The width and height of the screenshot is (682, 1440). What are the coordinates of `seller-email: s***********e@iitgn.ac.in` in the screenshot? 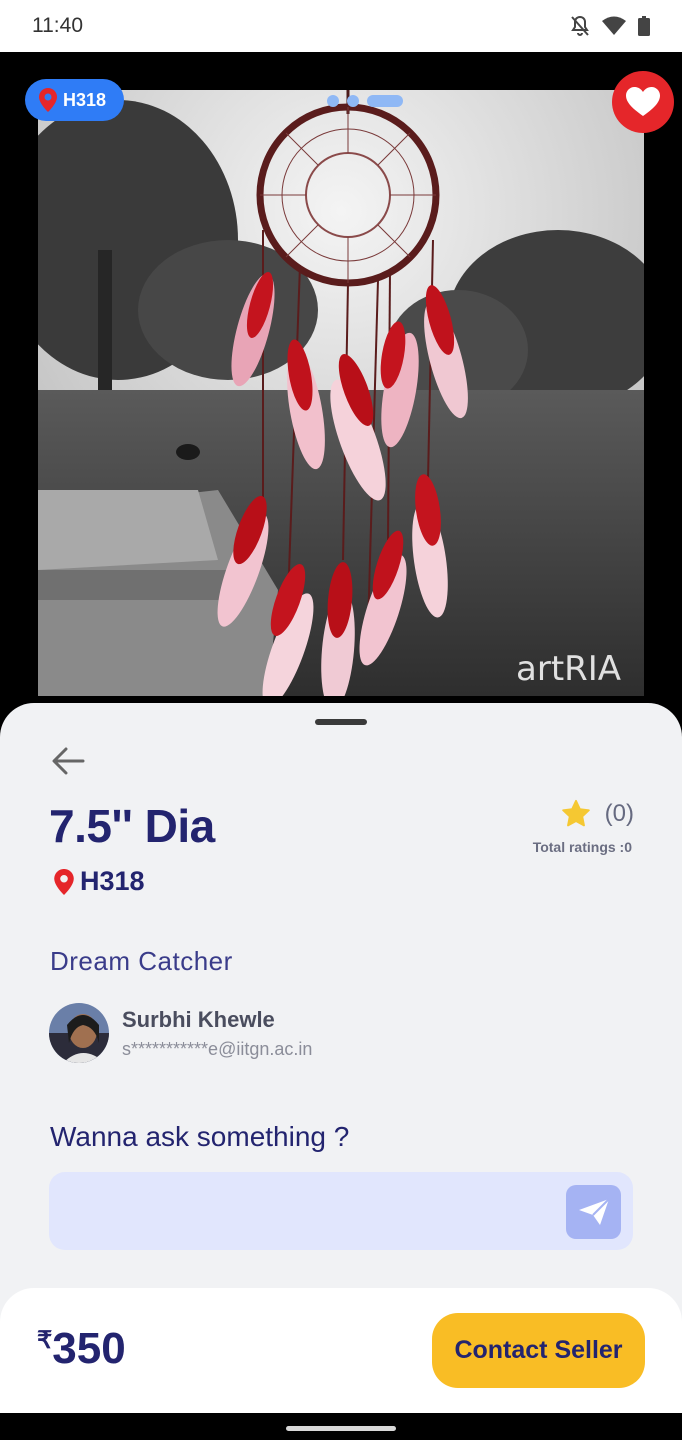 It's located at (217, 1048).